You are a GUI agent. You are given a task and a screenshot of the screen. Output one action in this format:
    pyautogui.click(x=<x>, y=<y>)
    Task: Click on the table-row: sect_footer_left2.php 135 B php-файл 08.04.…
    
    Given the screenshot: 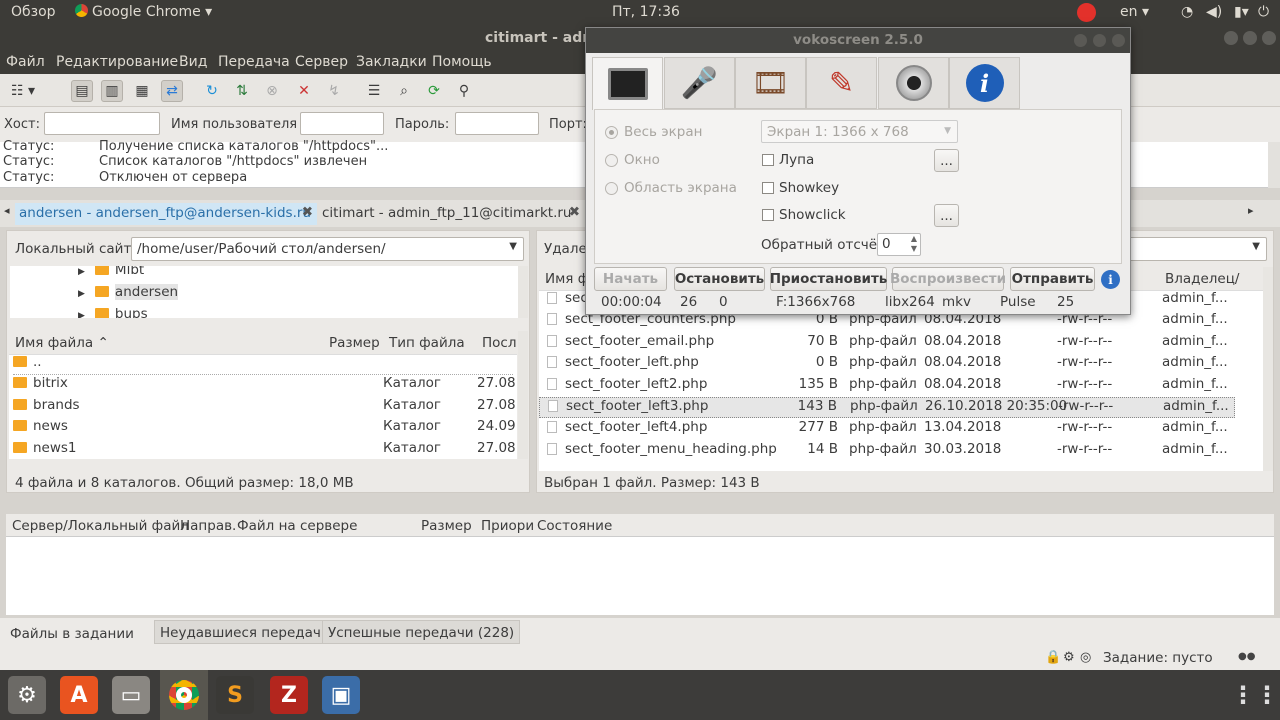 What is the action you would take?
    pyautogui.click(x=901, y=386)
    